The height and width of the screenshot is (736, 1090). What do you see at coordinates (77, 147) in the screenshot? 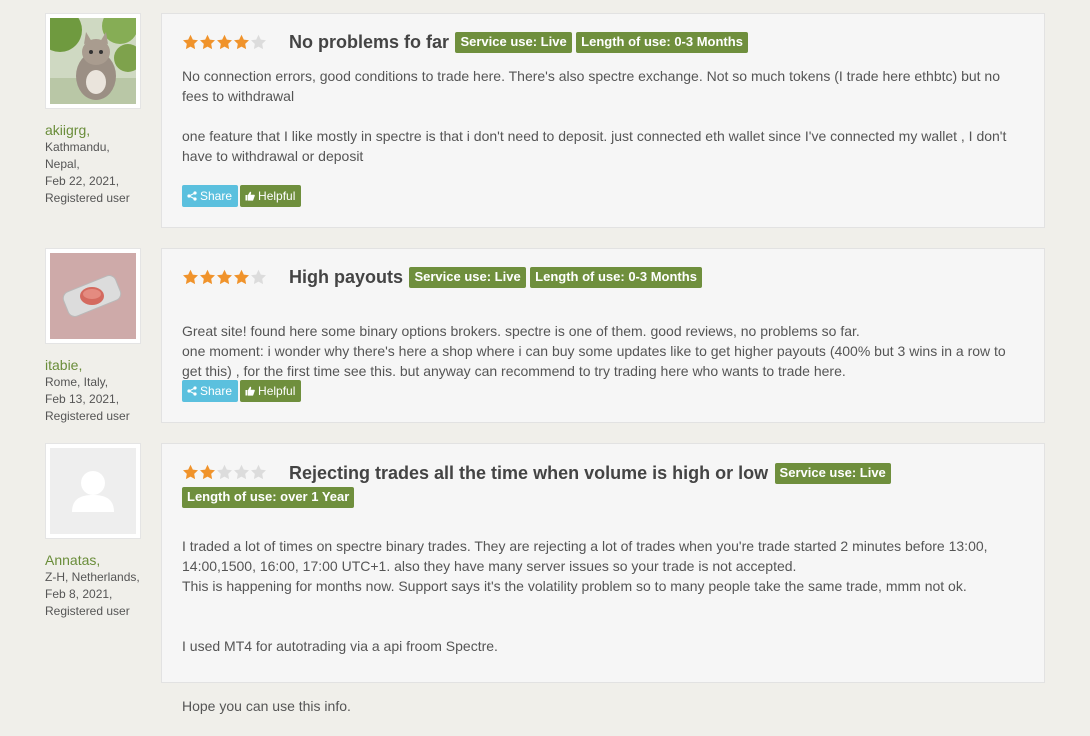
I see `user-location-city: Kathmandu,` at bounding box center [77, 147].